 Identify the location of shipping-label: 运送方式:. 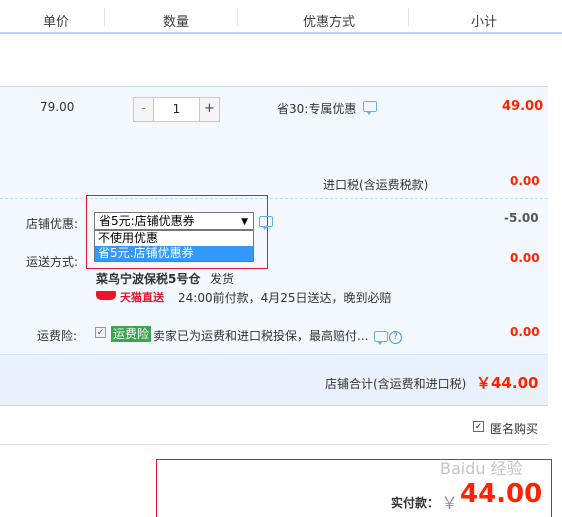
(52, 262).